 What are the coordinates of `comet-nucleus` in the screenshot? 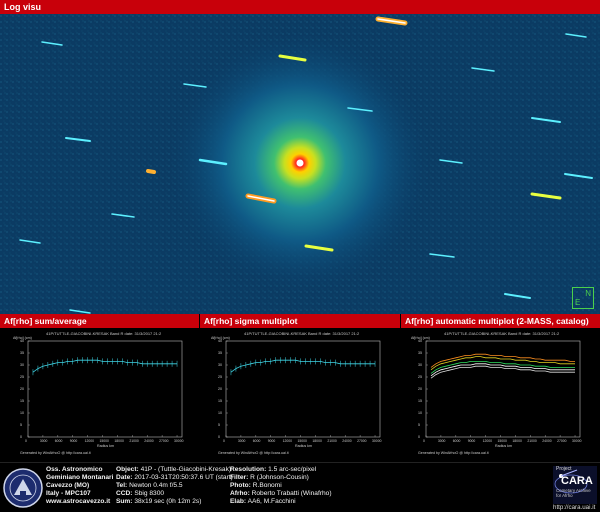 It's located at (300, 163).